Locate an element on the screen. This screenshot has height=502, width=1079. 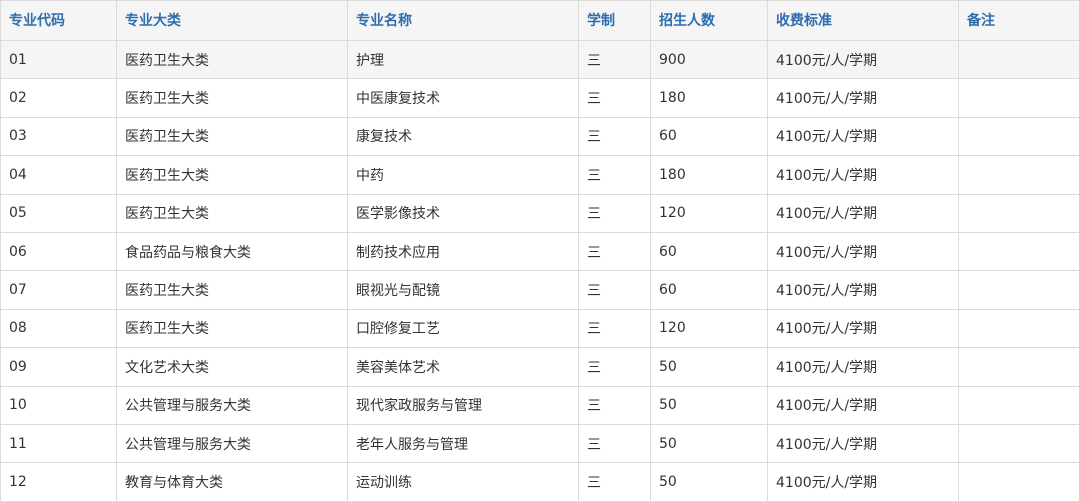
table-row: 10公共管理与服务大类现代家政服务与管理三504100元/人/学期 is located at coordinates (540, 405).